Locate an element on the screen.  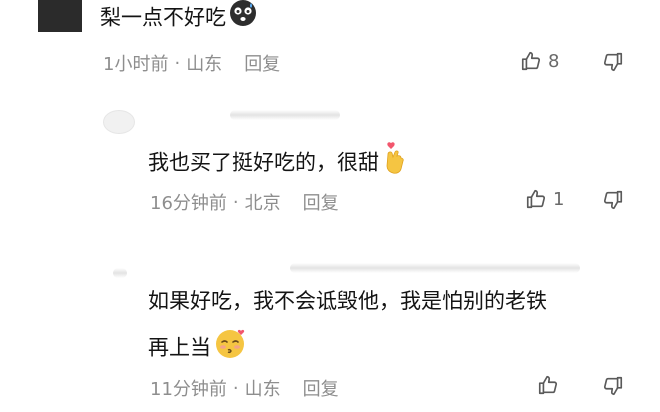
blowing-kiss-emoji is located at coordinates (231, 348).